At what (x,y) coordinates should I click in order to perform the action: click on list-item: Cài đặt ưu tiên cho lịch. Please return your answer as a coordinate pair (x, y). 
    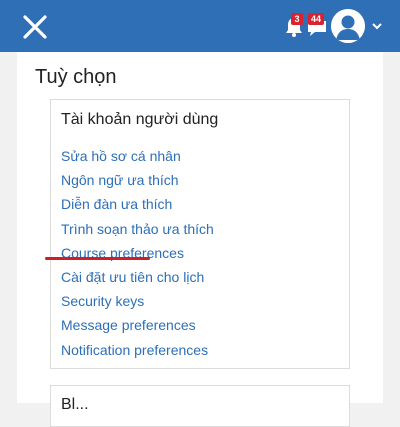
    Looking at the image, I should click on (137, 277).